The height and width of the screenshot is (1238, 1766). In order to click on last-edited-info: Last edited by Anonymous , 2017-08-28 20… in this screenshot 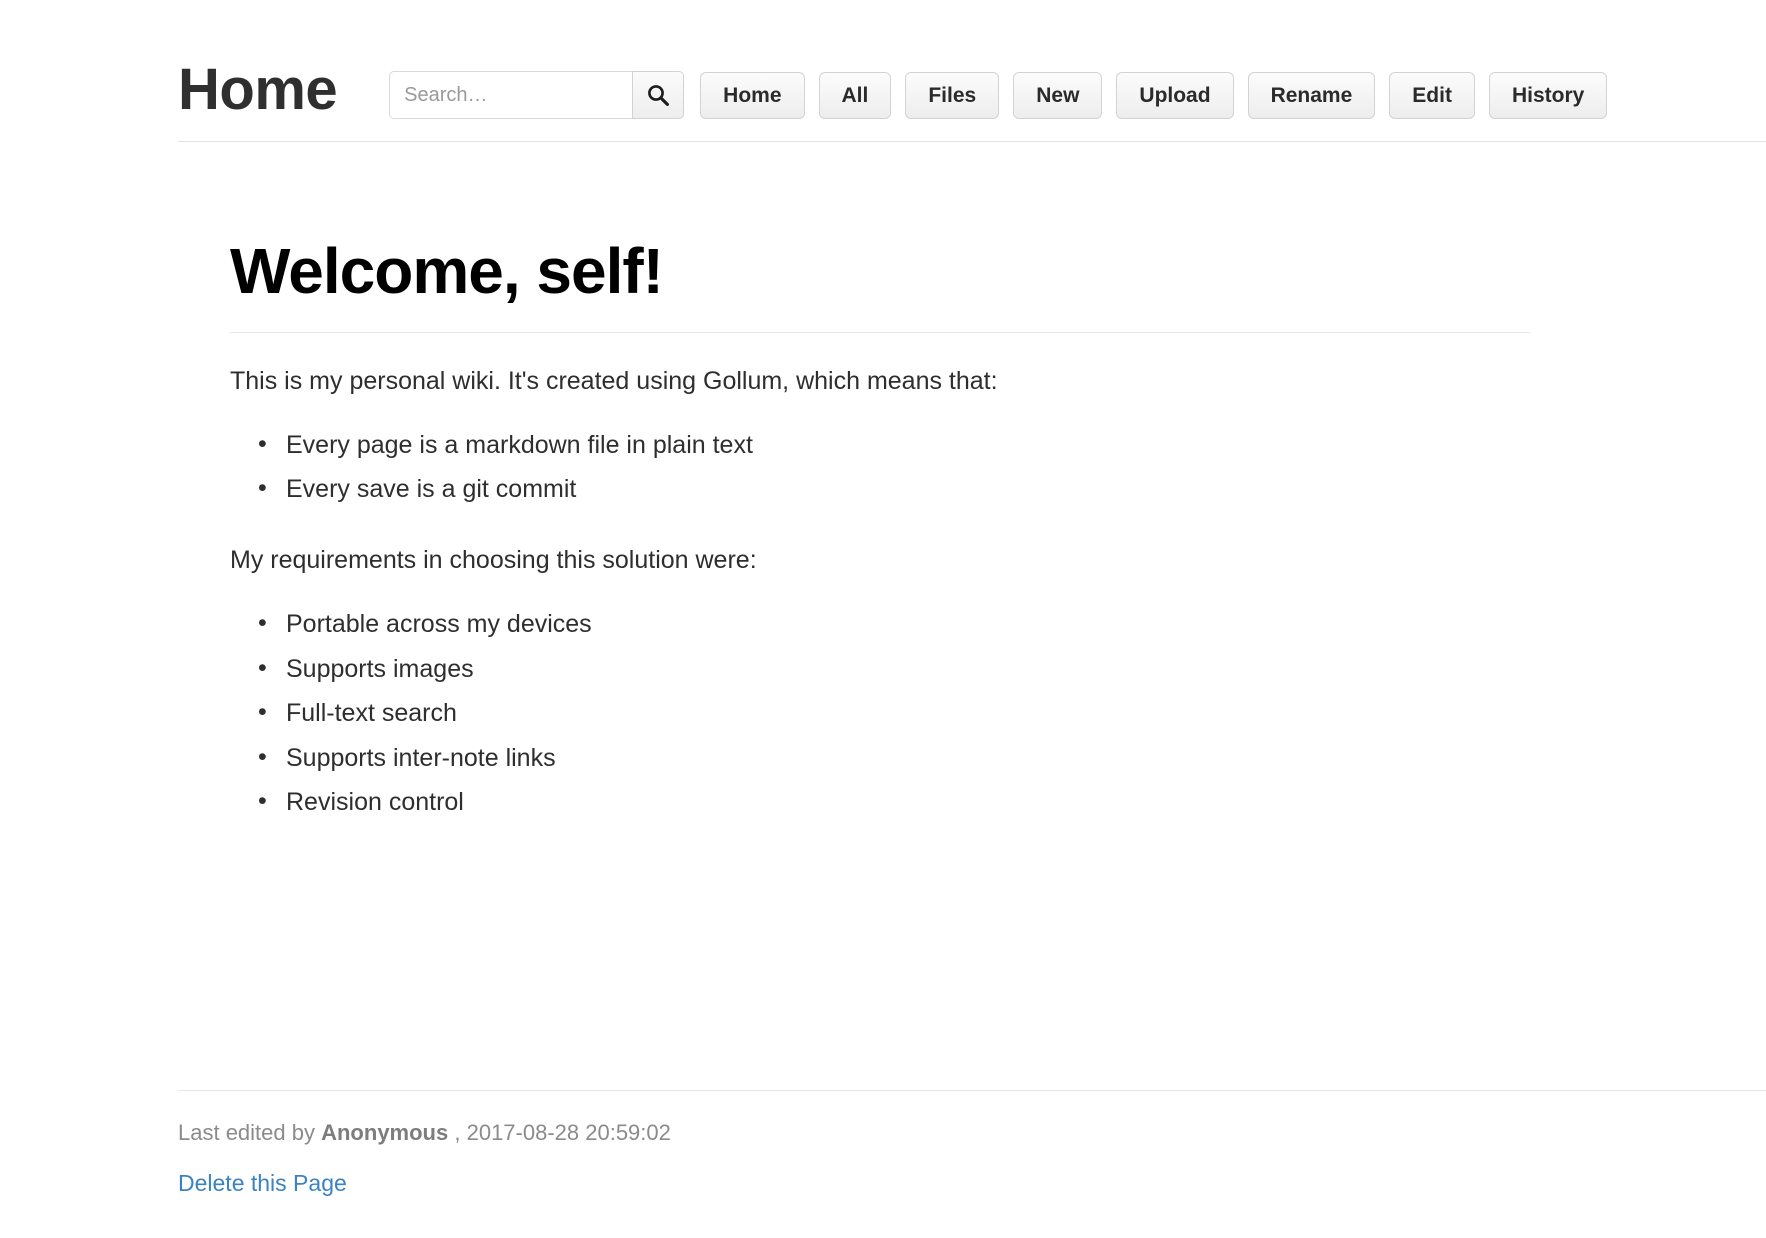, I will do `click(972, 1133)`.